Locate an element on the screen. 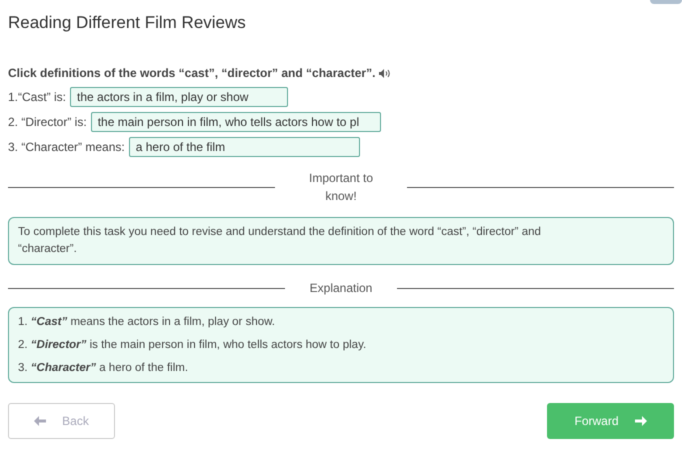 This screenshot has height=463, width=682. answer-field: a hero of the film is located at coordinates (244, 147).